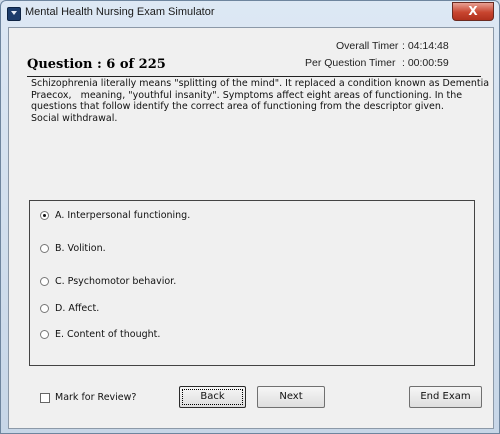 Image resolution: width=500 pixels, height=434 pixels. I want to click on option-e: E. Content of thought., so click(100, 334).